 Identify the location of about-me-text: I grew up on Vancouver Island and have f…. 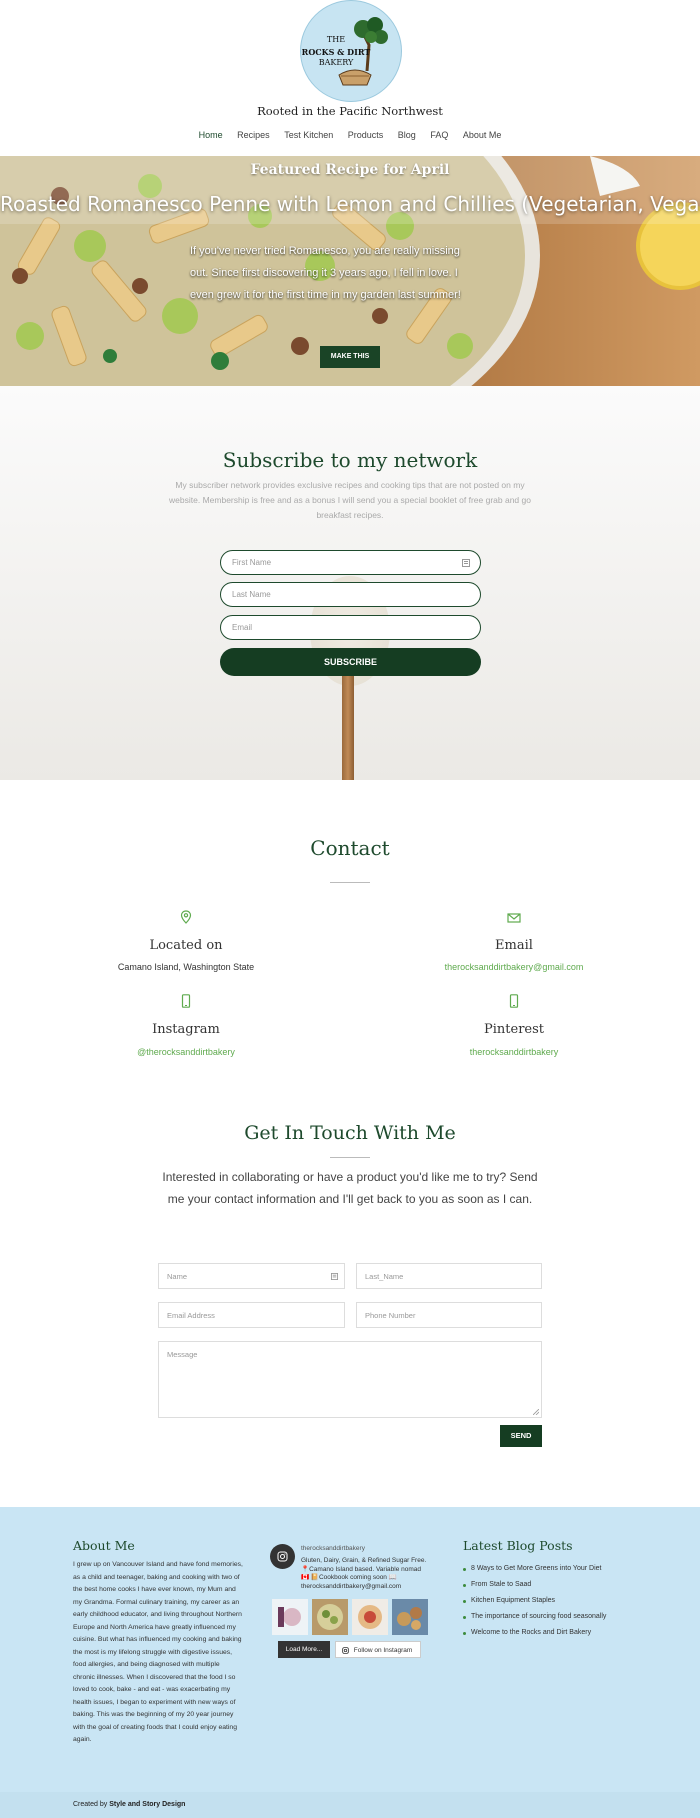
(158, 1652).